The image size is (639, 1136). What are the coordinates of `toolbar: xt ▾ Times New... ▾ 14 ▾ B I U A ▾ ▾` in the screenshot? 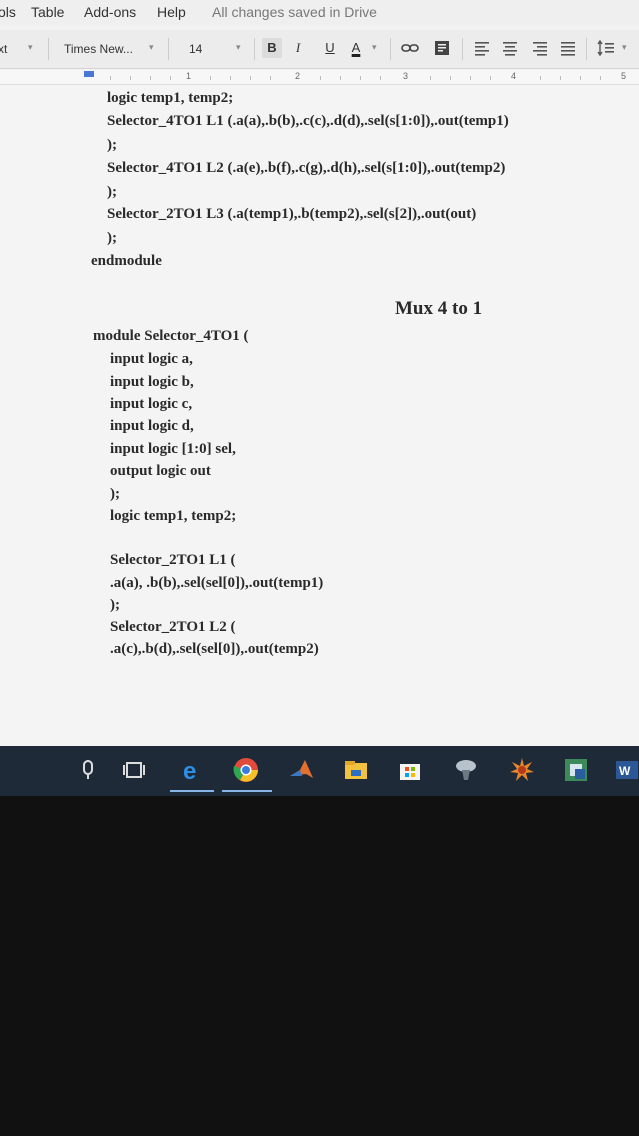 It's located at (319, 49).